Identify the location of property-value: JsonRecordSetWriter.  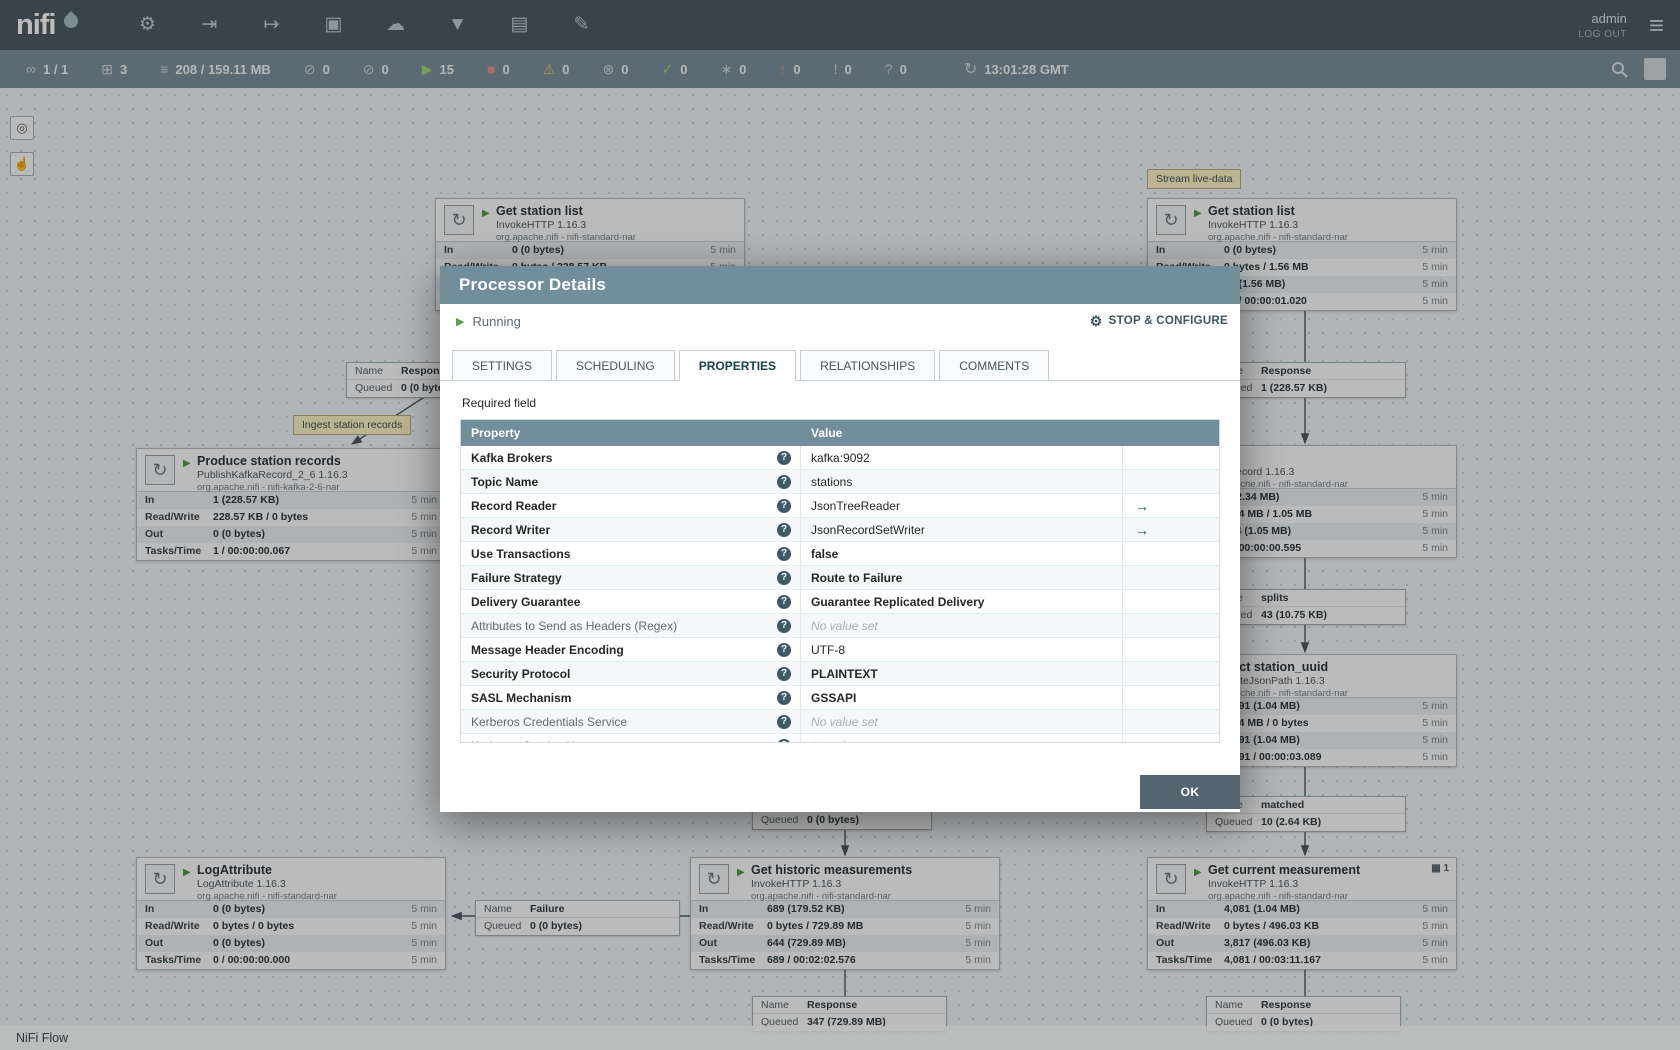
(962, 529).